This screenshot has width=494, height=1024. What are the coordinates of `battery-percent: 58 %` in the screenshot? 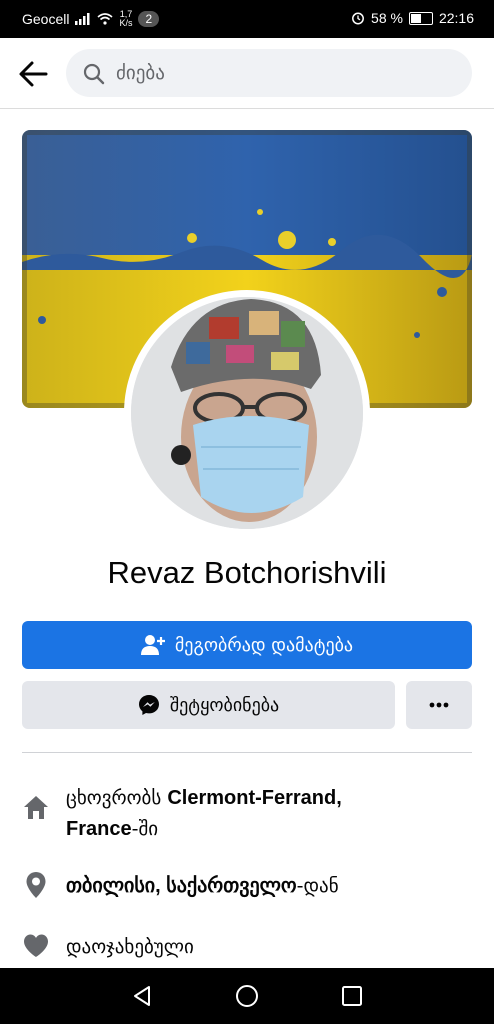 It's located at (387, 18).